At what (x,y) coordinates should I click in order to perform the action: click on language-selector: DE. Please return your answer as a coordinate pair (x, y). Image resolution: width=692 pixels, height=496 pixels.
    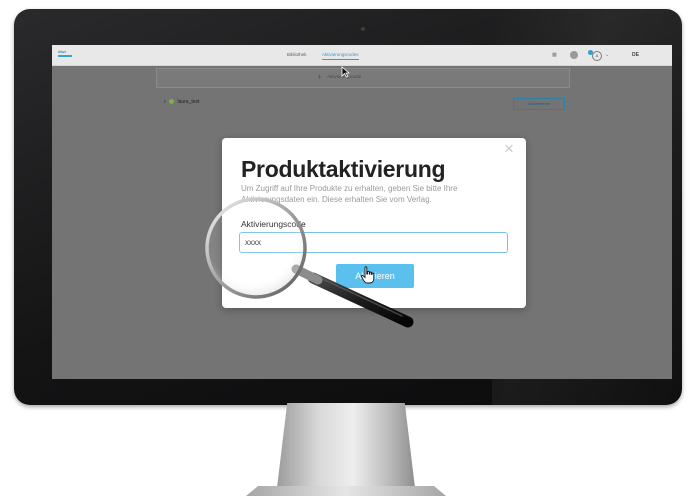
    Looking at the image, I should click on (635, 55).